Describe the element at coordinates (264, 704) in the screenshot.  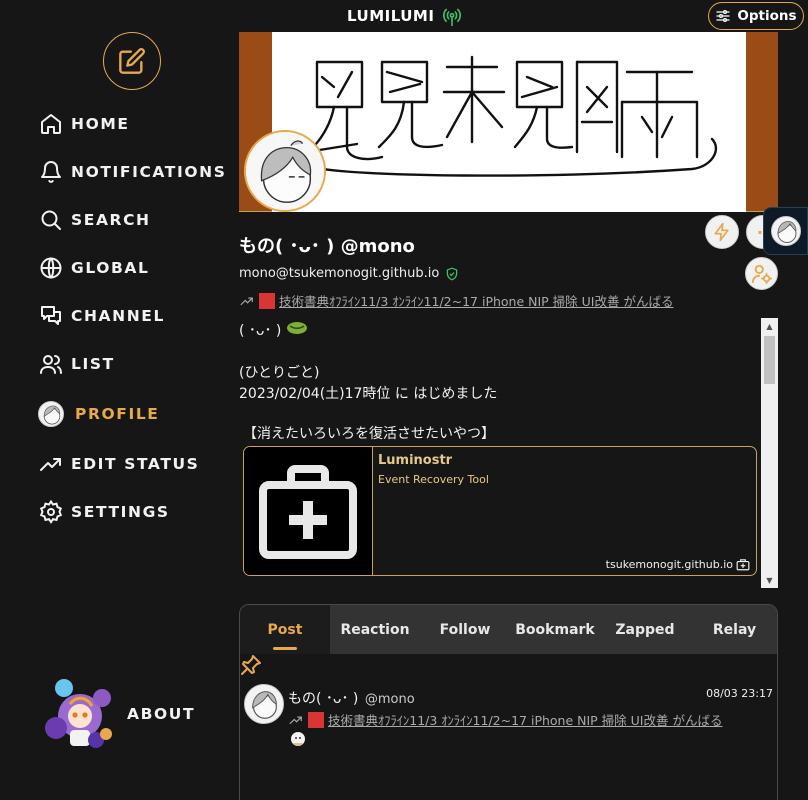
I see `note-author-avatar` at that location.